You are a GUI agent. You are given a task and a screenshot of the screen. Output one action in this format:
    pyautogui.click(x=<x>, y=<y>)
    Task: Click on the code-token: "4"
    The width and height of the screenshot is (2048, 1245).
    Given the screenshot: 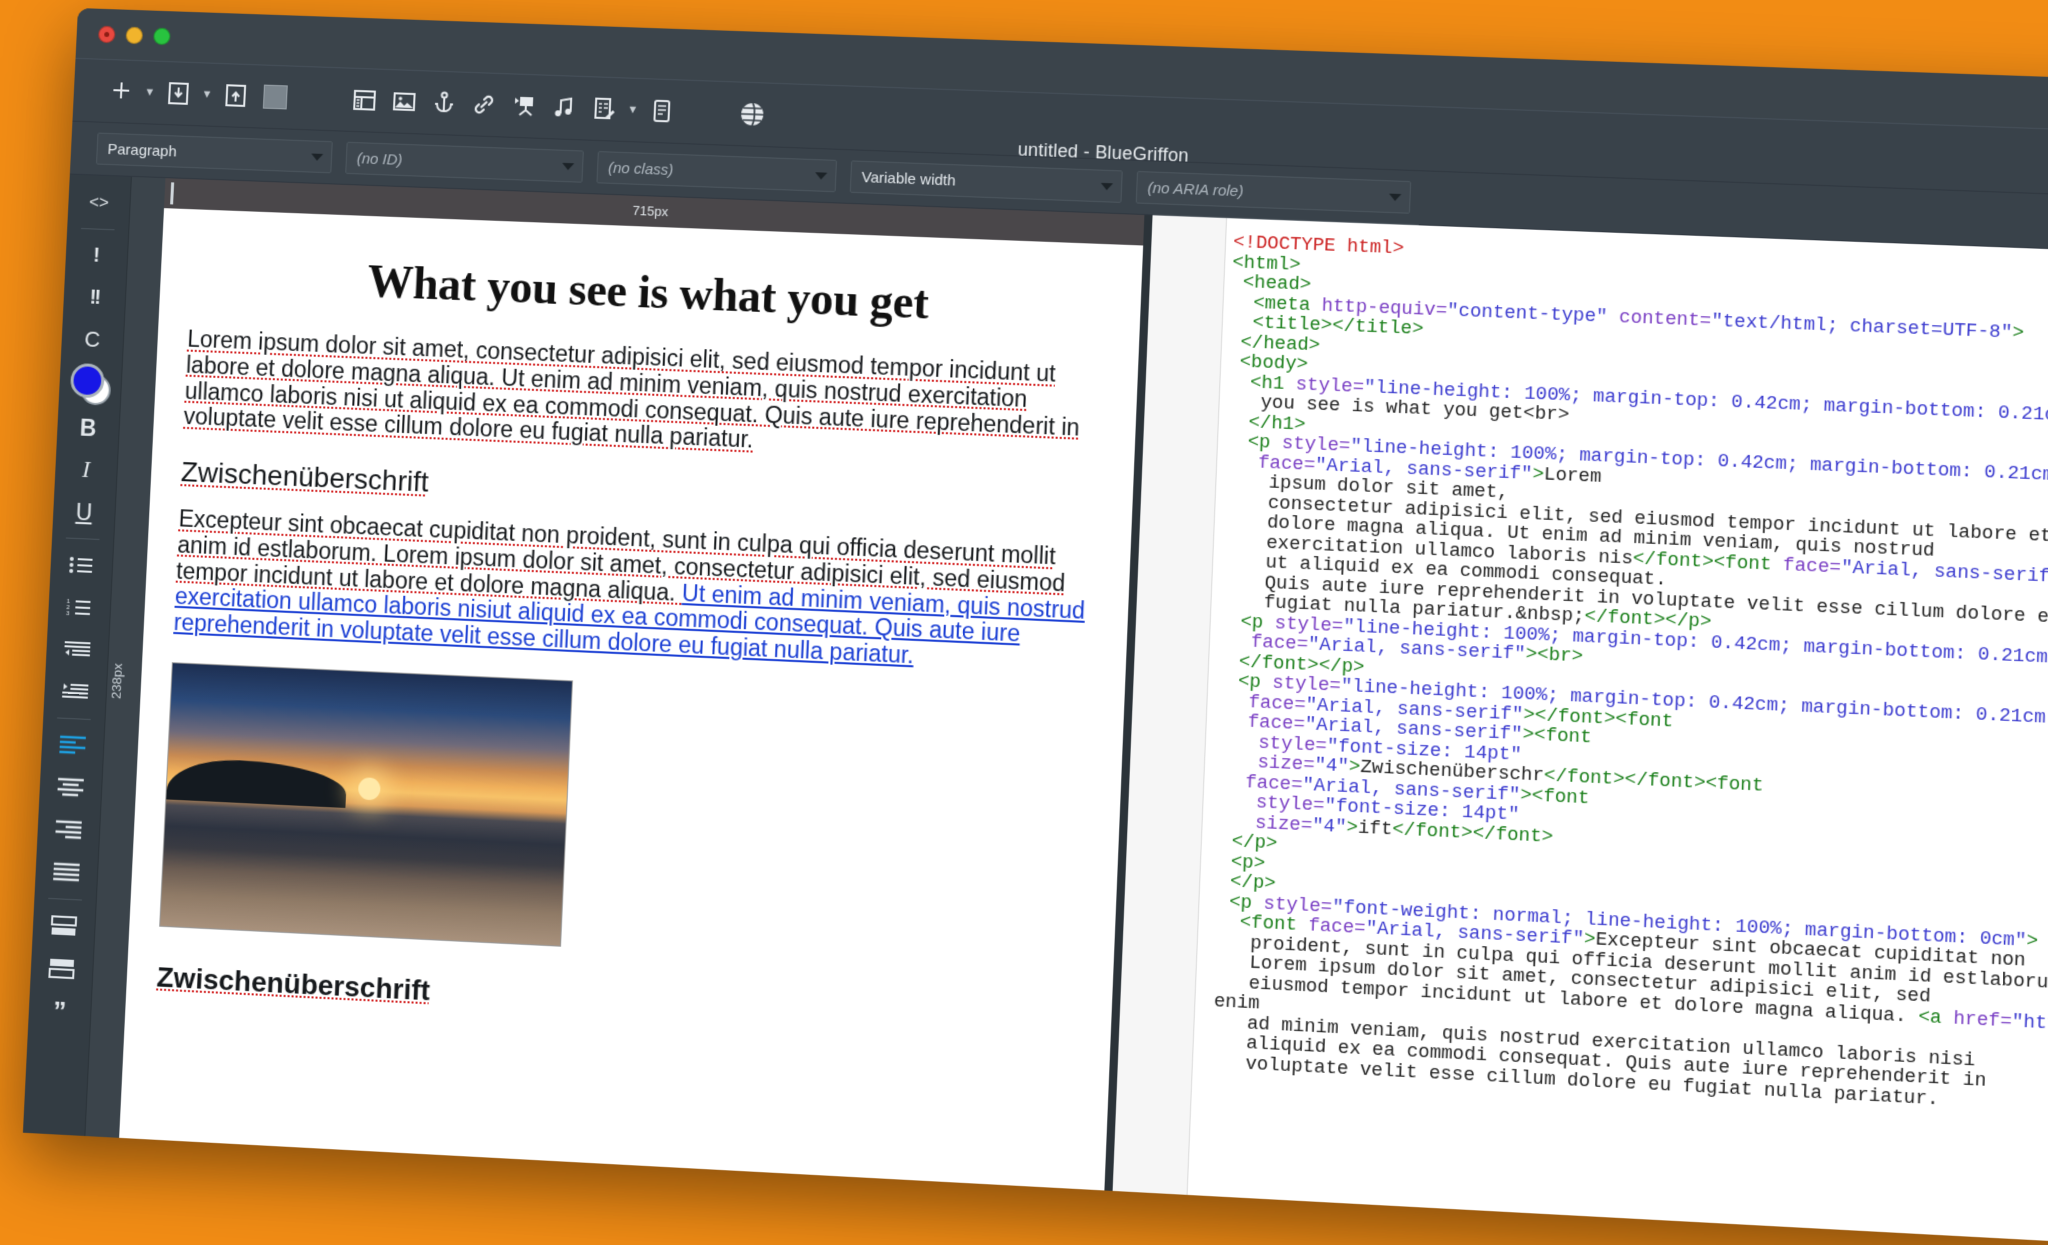 What is the action you would take?
    pyautogui.click(x=1329, y=826)
    